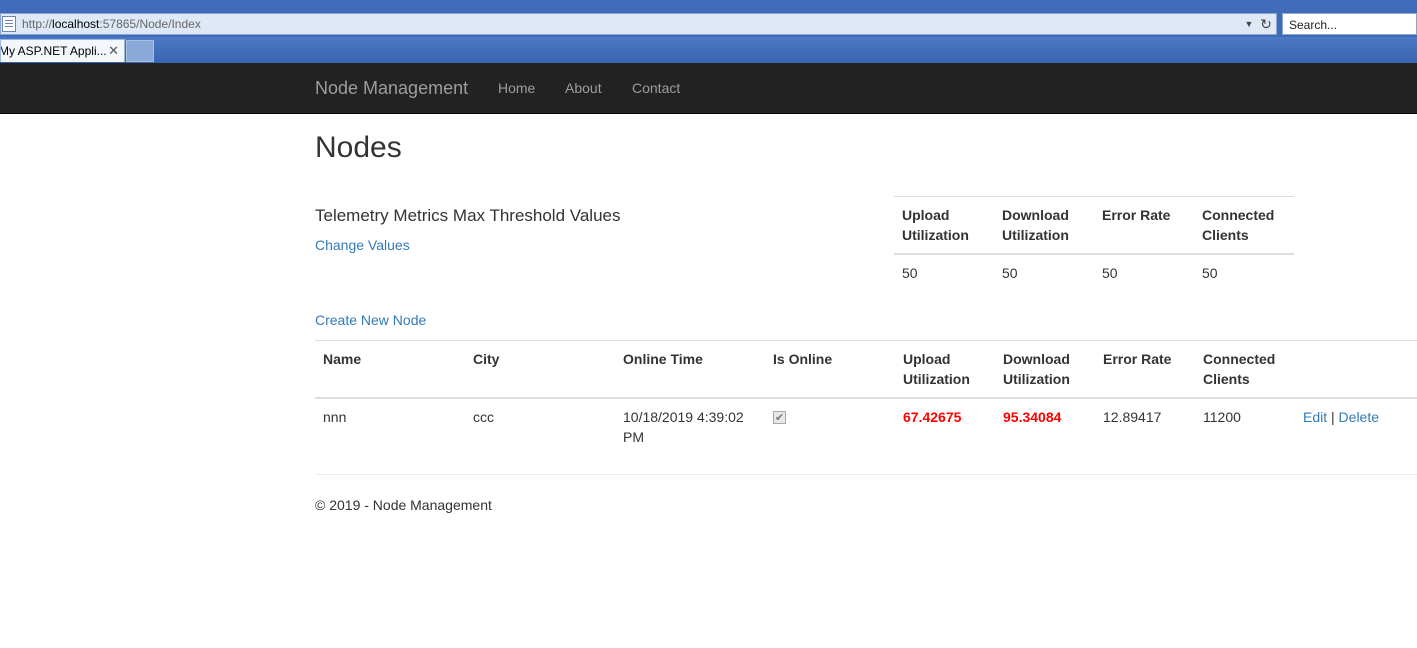  What do you see at coordinates (362, 245) in the screenshot?
I see `change-values-link: Change Values` at bounding box center [362, 245].